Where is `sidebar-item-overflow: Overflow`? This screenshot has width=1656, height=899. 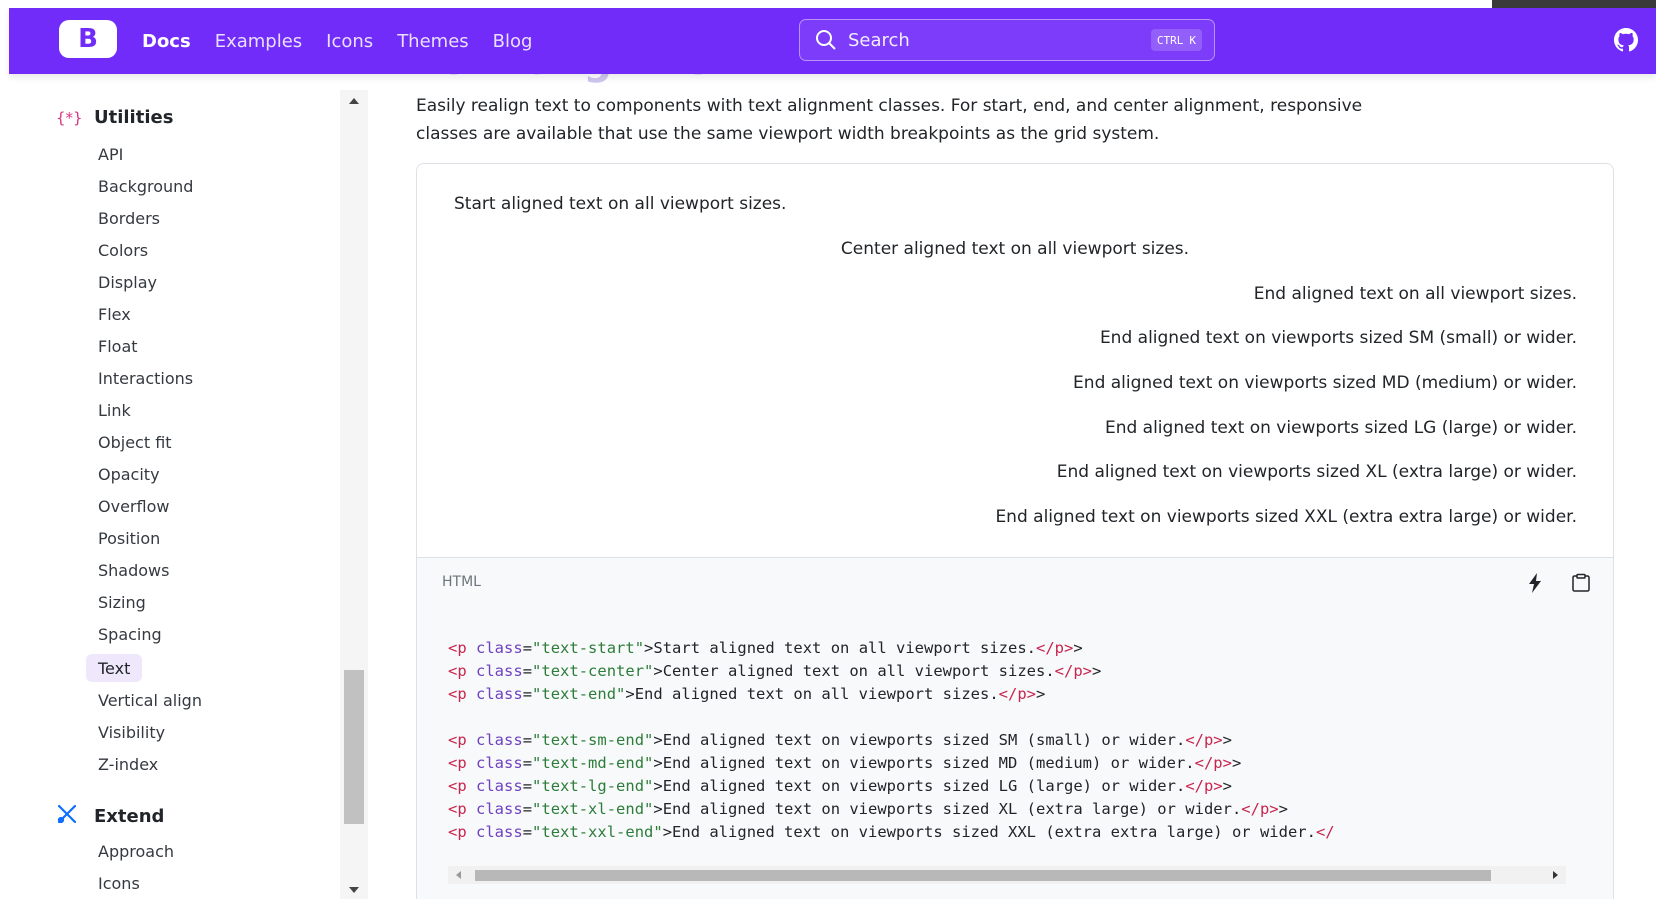
sidebar-item-overflow: Overflow is located at coordinates (133, 506).